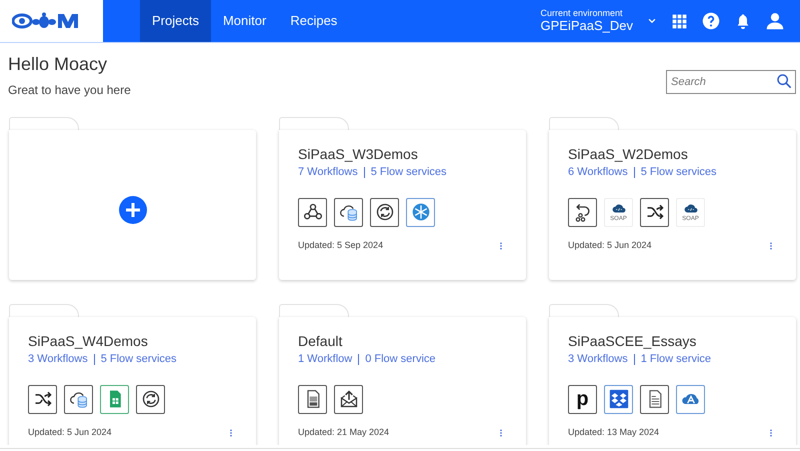 This screenshot has width=800, height=451. I want to click on updated-date: Updated: 13 May 2024, so click(614, 433).